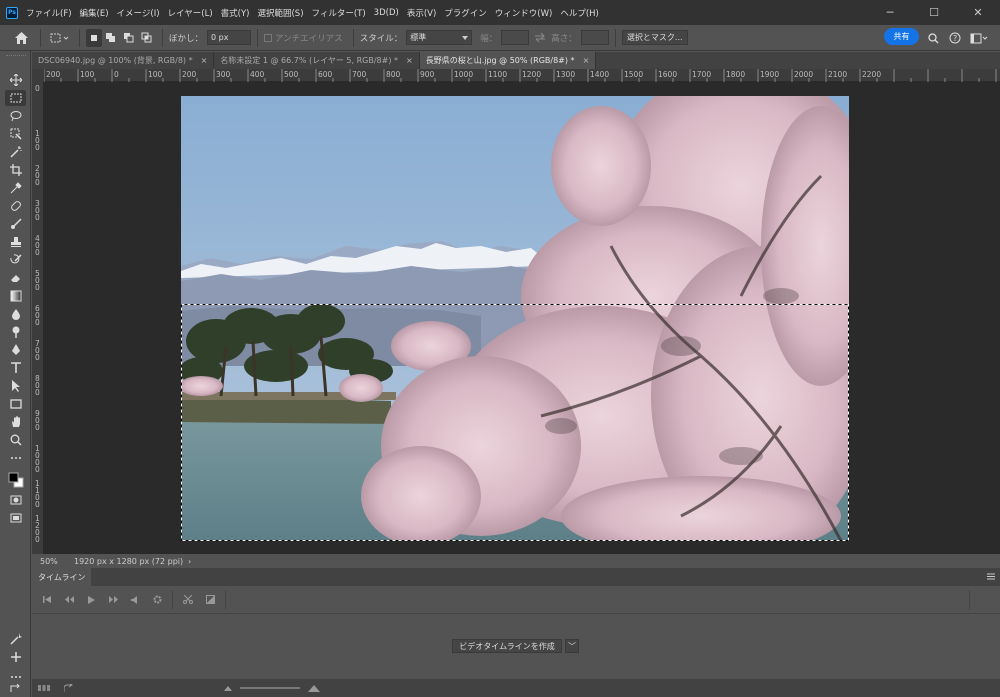 This screenshot has width=1000, height=697. I want to click on antialias-label: アンチエイリアス, so click(309, 38).